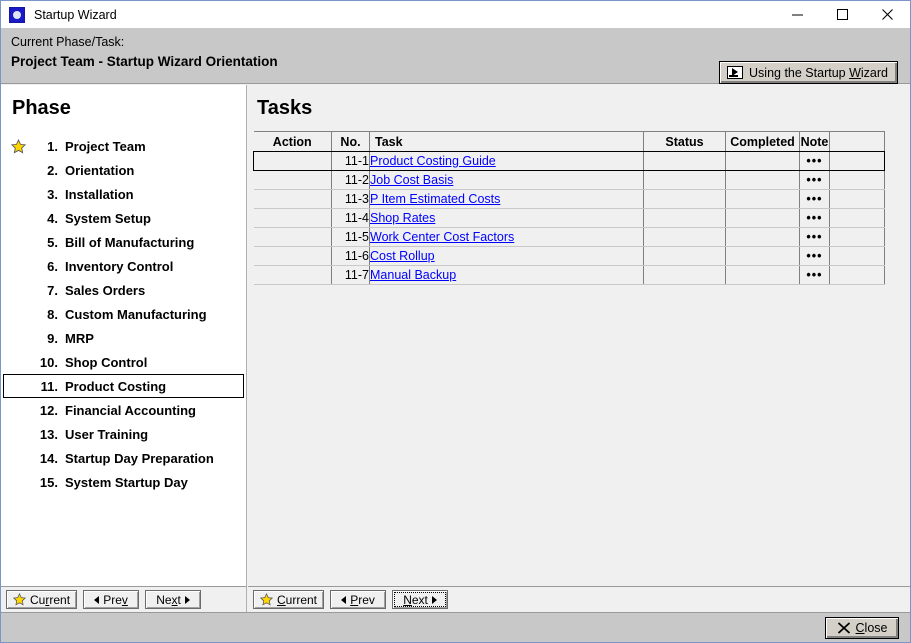 The height and width of the screenshot is (643, 911). I want to click on task-name-cell: Manual Backup, so click(506, 275).